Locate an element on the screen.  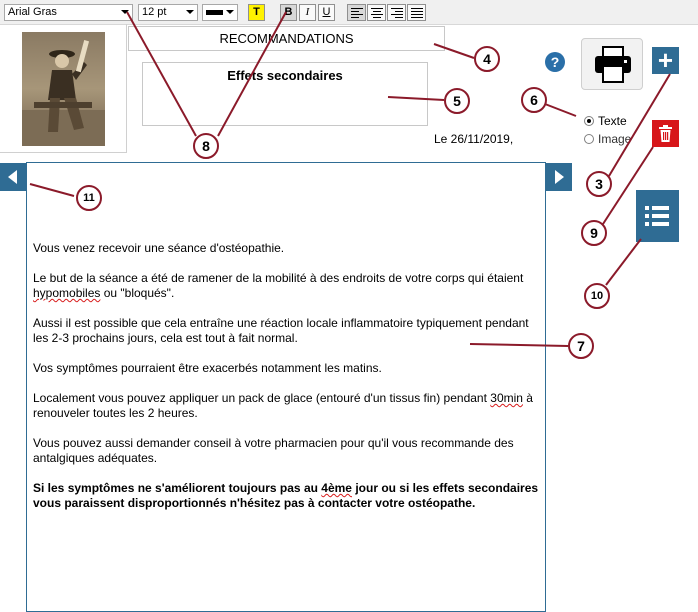
callout-number: 3 is located at coordinates (599, 184).